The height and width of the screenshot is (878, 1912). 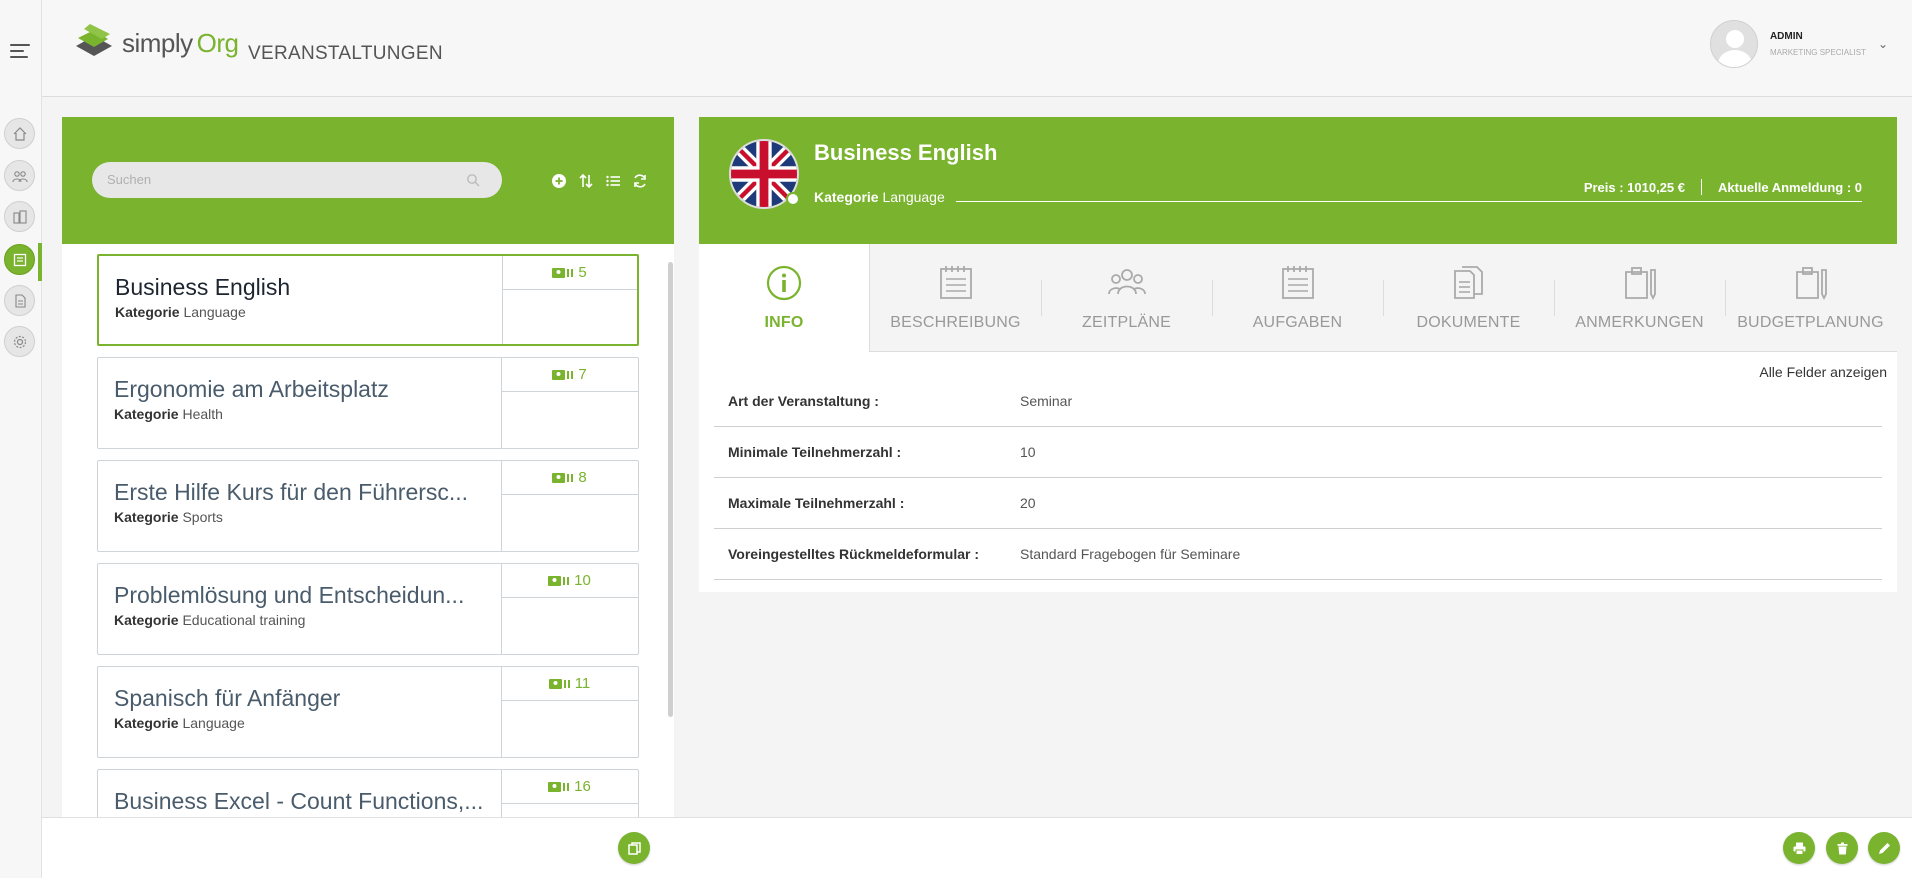 What do you see at coordinates (784, 283) in the screenshot?
I see `info-icon` at bounding box center [784, 283].